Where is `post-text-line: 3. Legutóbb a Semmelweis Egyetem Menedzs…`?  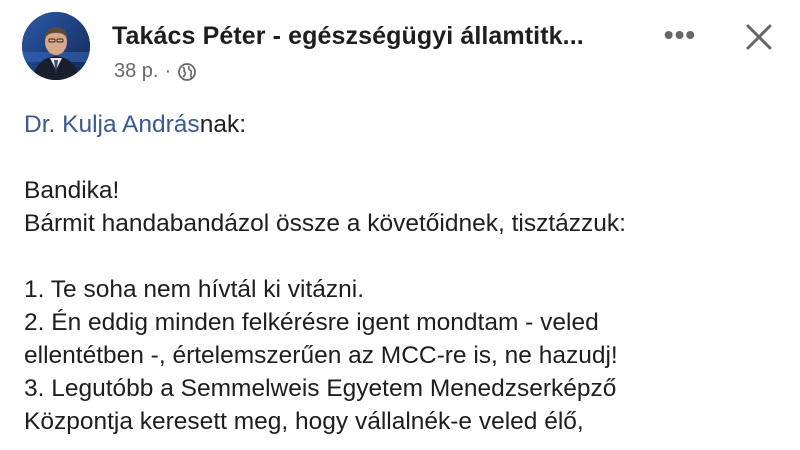 post-text-line: 3. Legutóbb a Semmelweis Egyetem Menedzs… is located at coordinates (320, 388).